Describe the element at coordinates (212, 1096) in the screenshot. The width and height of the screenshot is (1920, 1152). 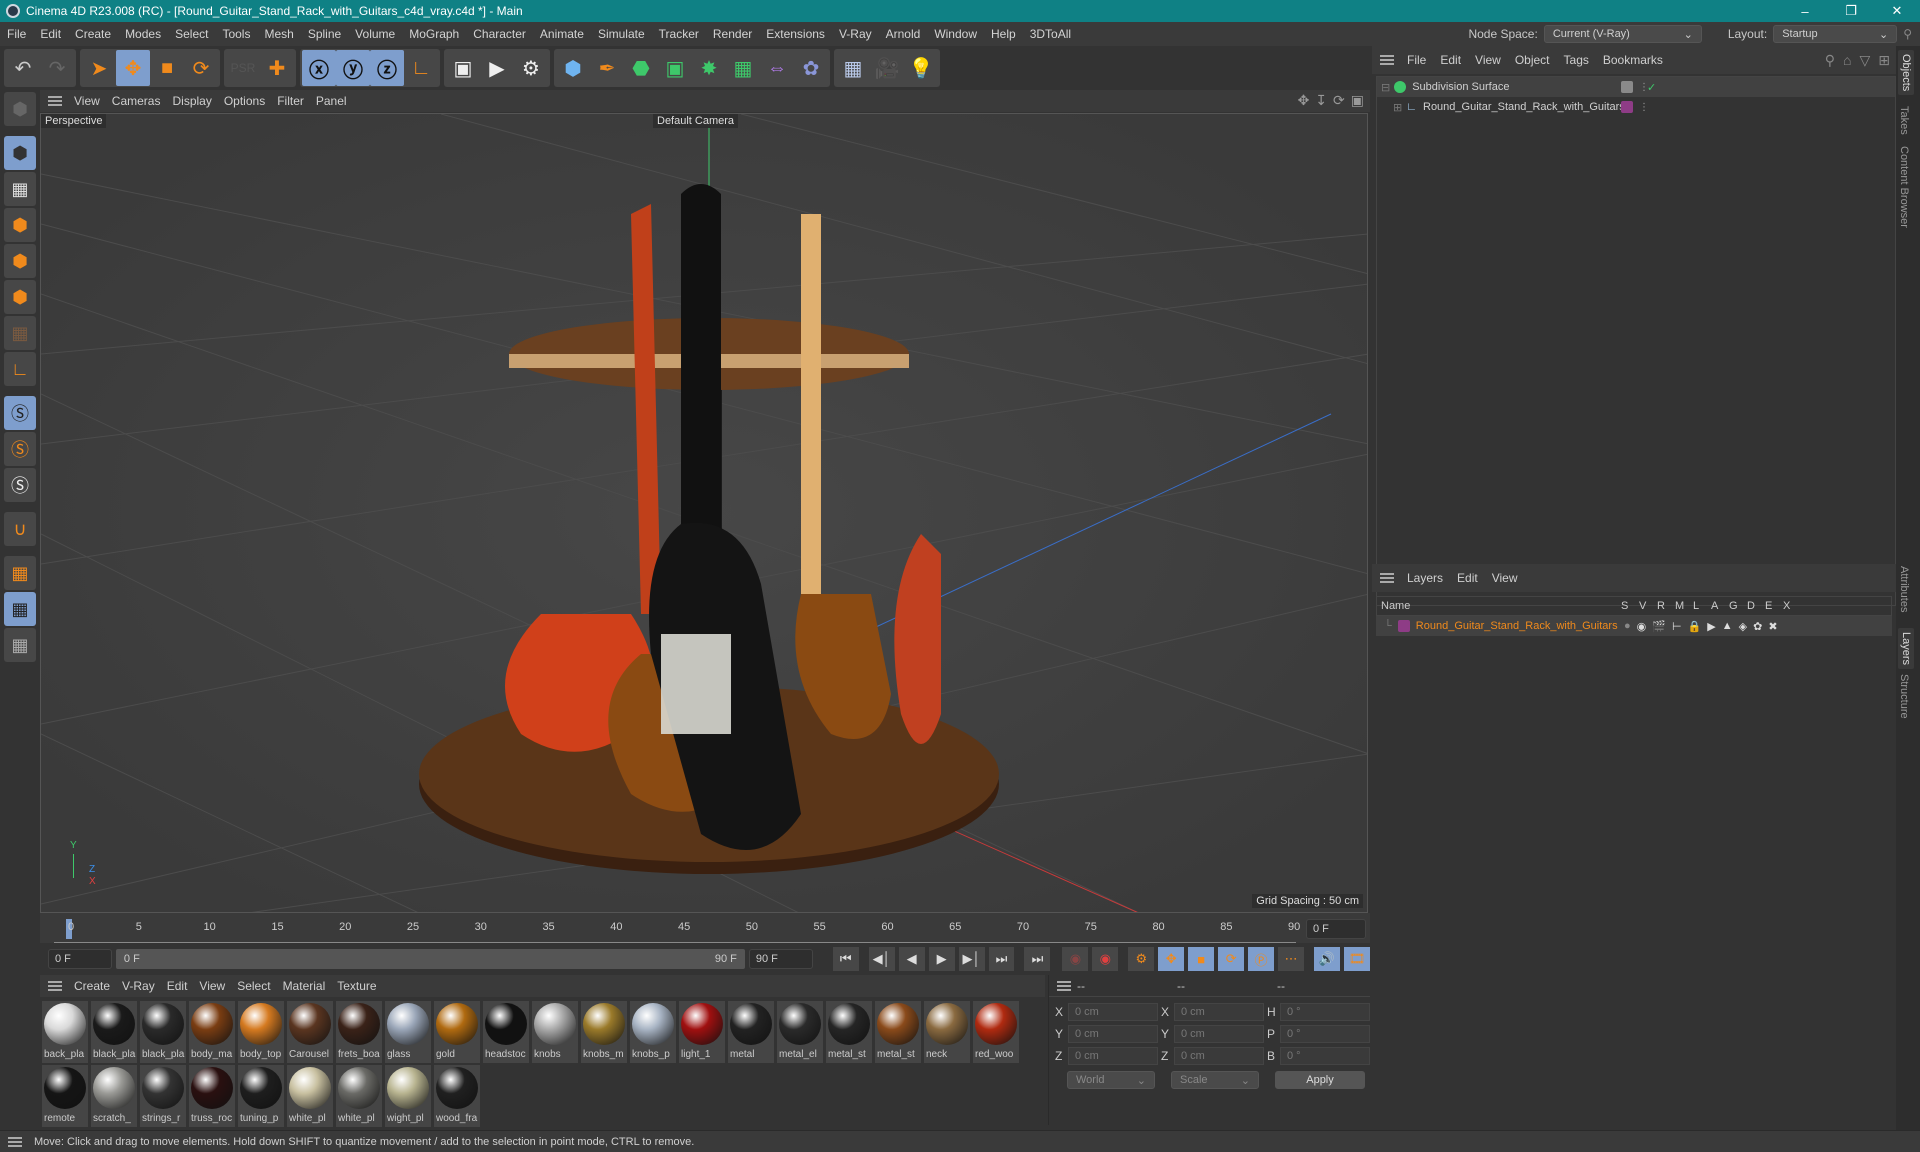
I see `material-swatch: truss_roc` at that location.